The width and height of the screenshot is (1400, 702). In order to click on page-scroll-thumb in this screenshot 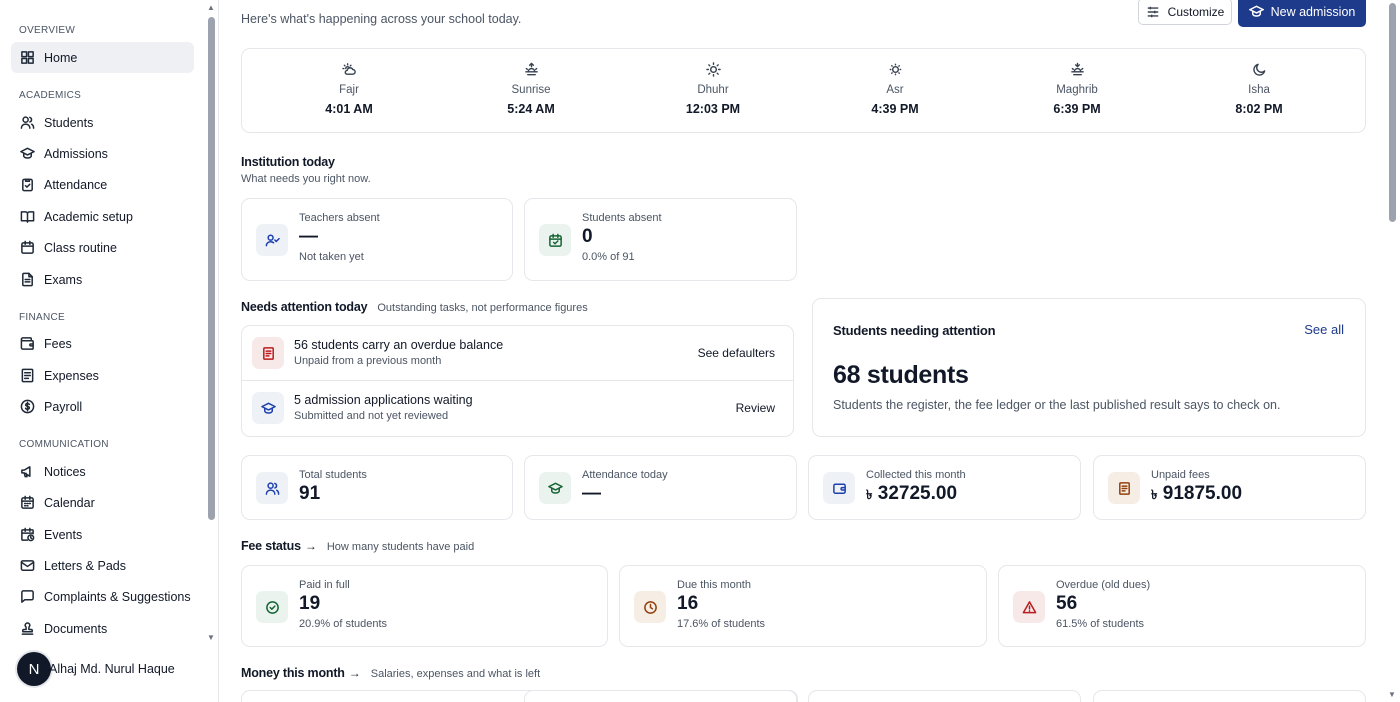, I will do `click(1392, 112)`.